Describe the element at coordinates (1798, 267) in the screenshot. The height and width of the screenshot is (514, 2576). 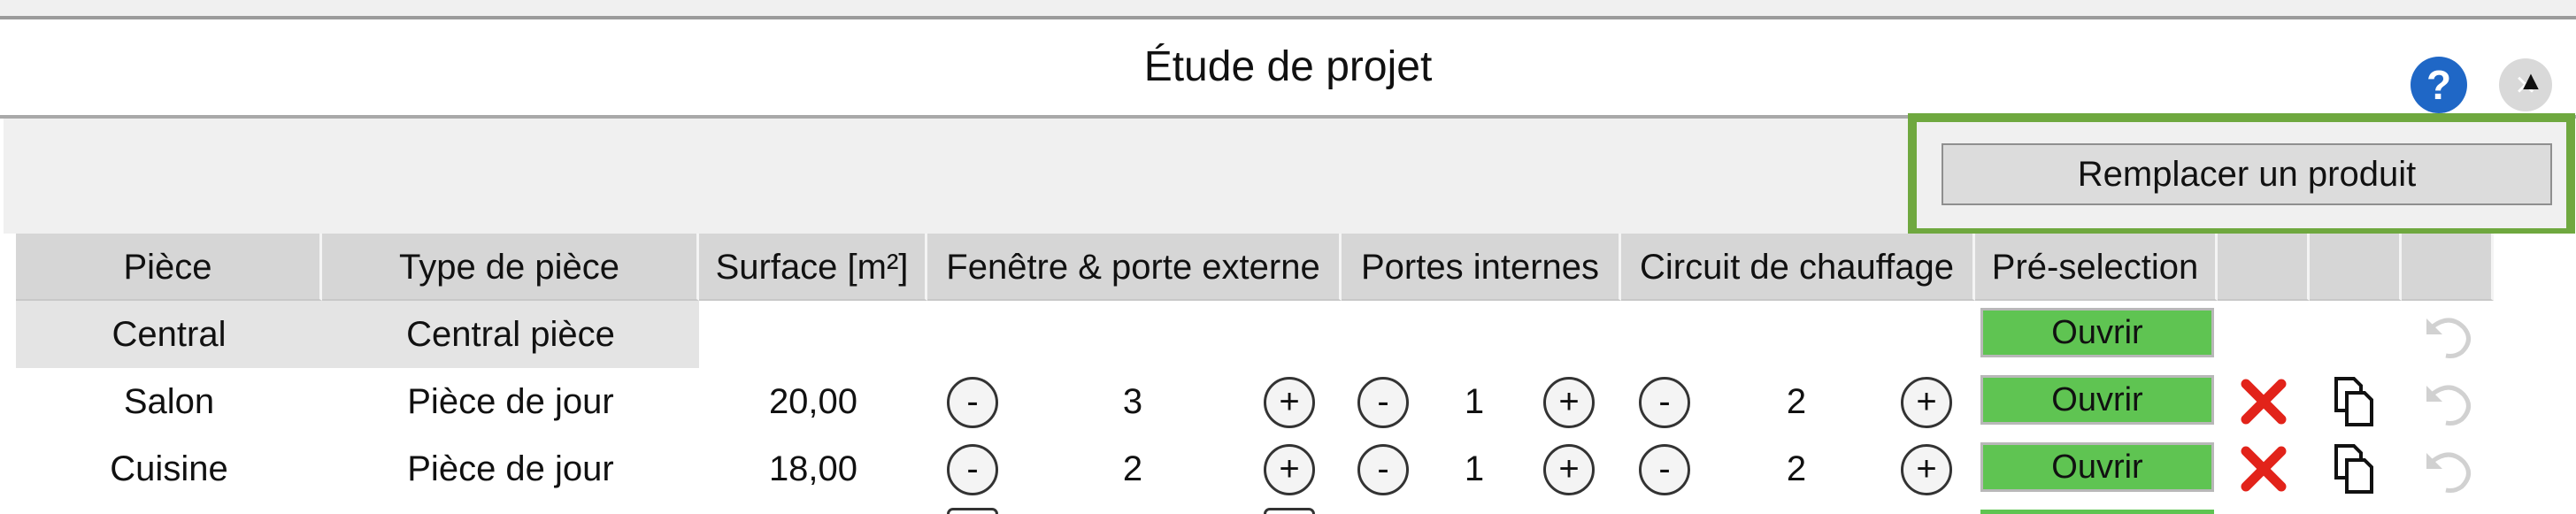
I see `column-header-heating-circuit: Circuit de chauffage` at that location.